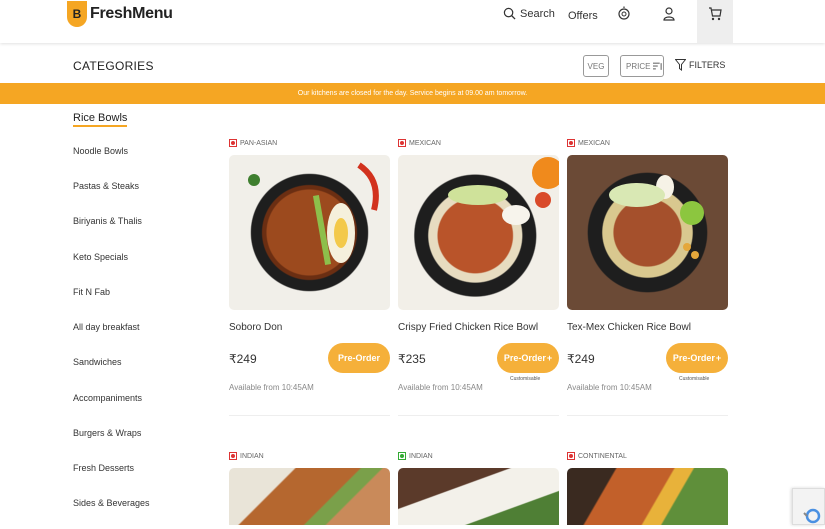  I want to click on pre-order-button: Pre-Order, so click(359, 358).